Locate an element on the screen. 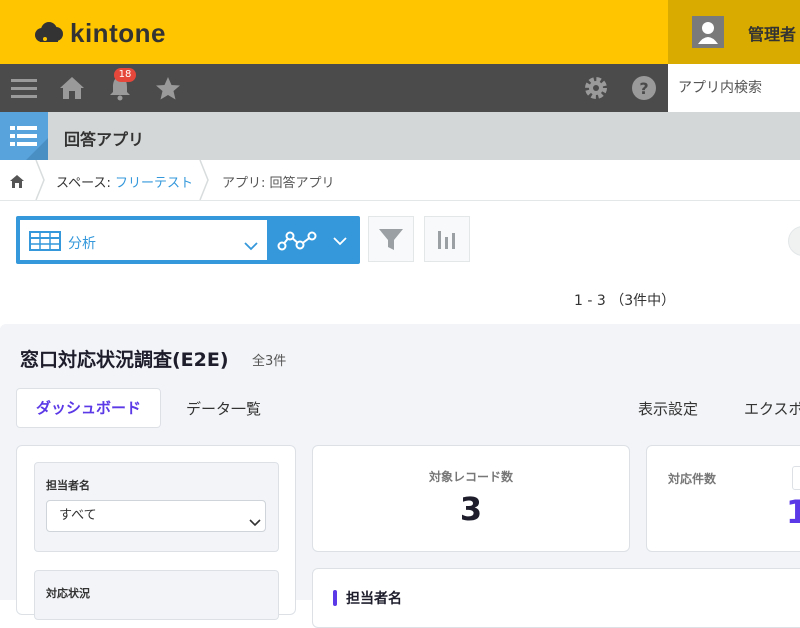 The height and width of the screenshot is (628, 800). app-search-input is located at coordinates (734, 88).